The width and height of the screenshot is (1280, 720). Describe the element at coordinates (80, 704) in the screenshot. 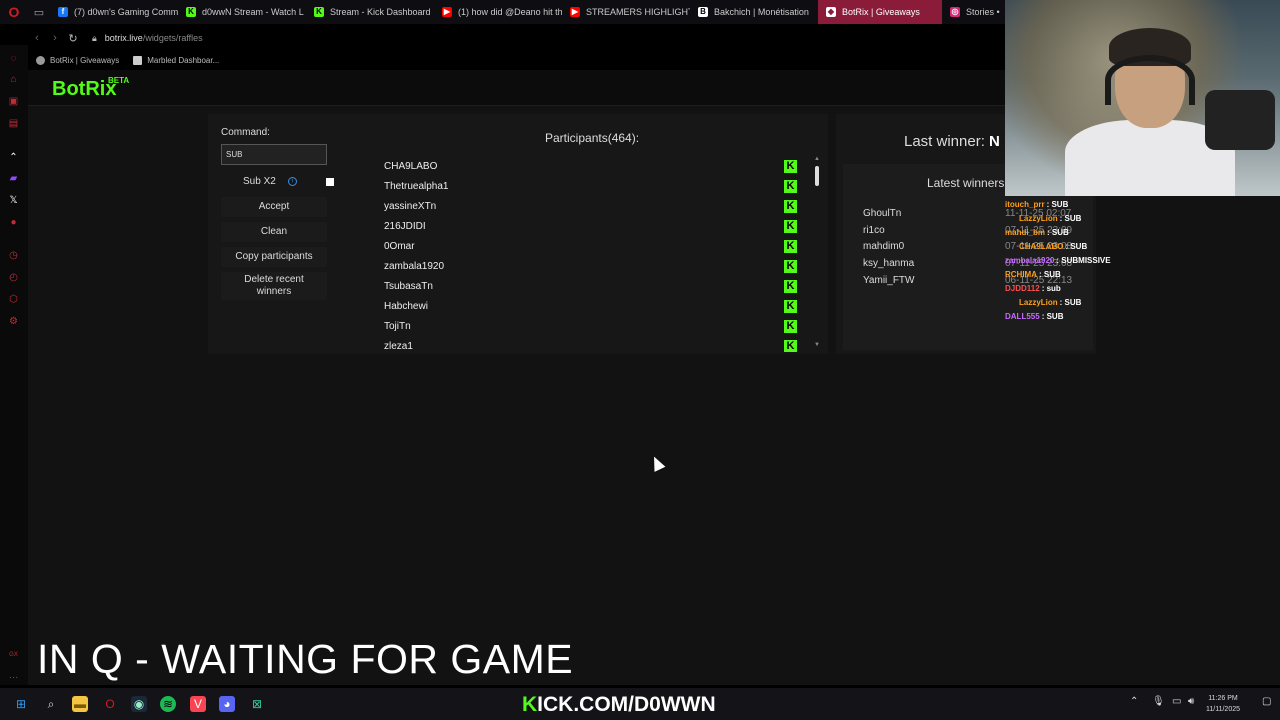

I see `file-explorer-icon: ▬` at that location.